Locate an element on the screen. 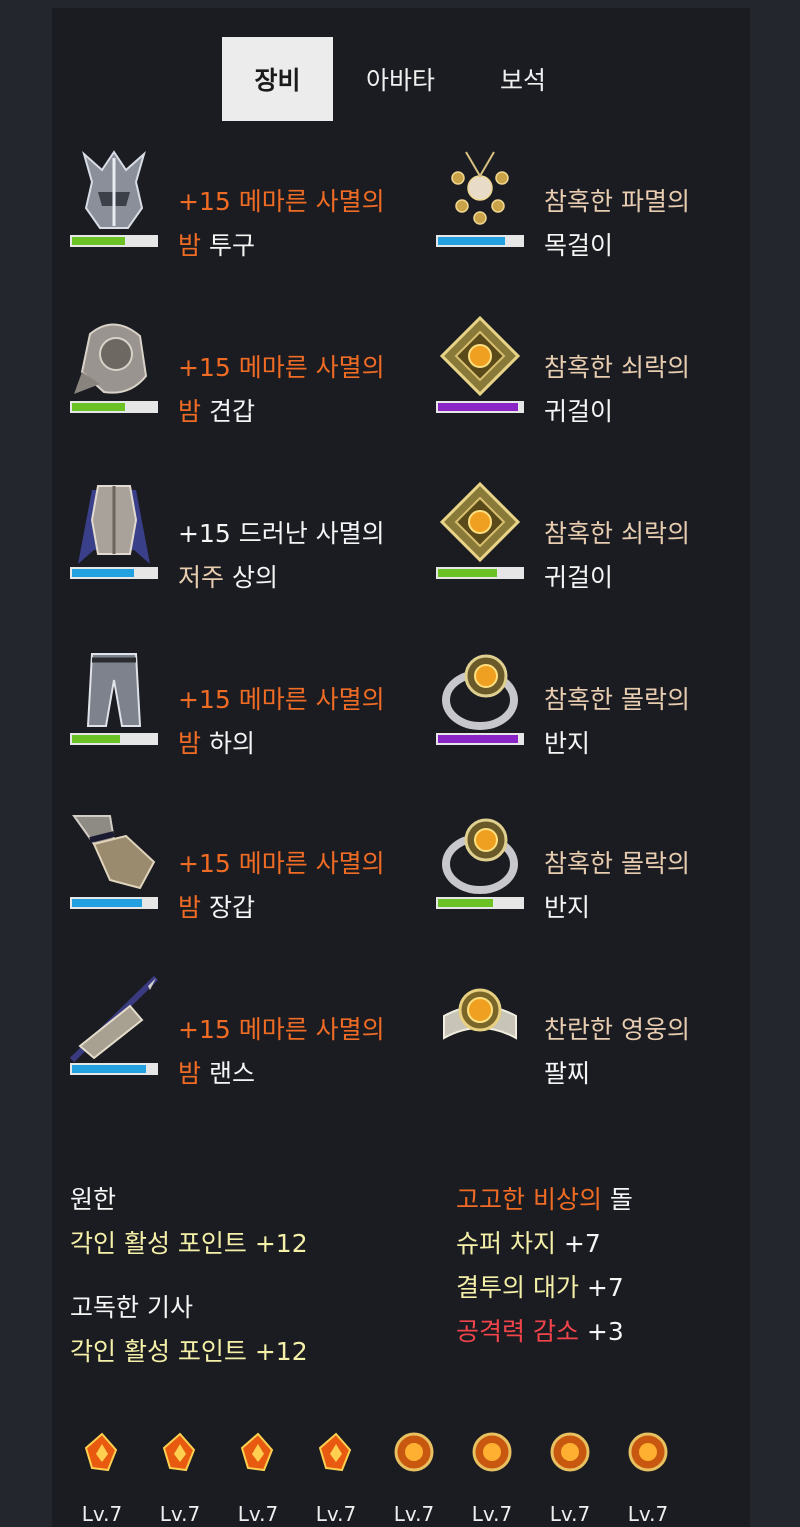 The width and height of the screenshot is (800, 1527). lance-icon is located at coordinates (114, 1019).